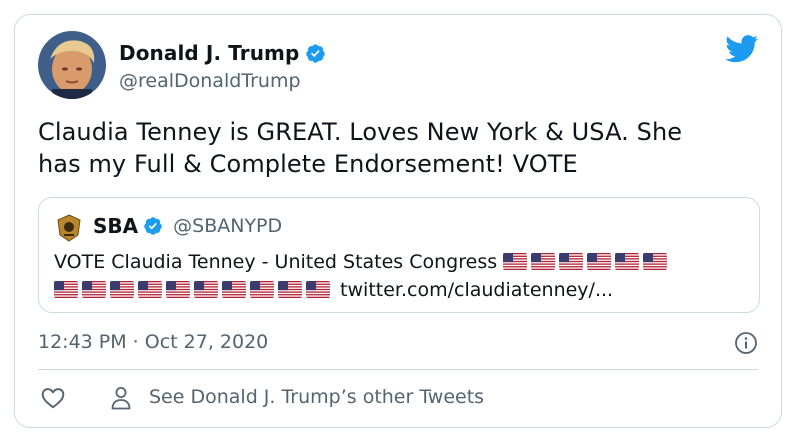  What do you see at coordinates (53, 398) in the screenshot?
I see `heart-icon` at bounding box center [53, 398].